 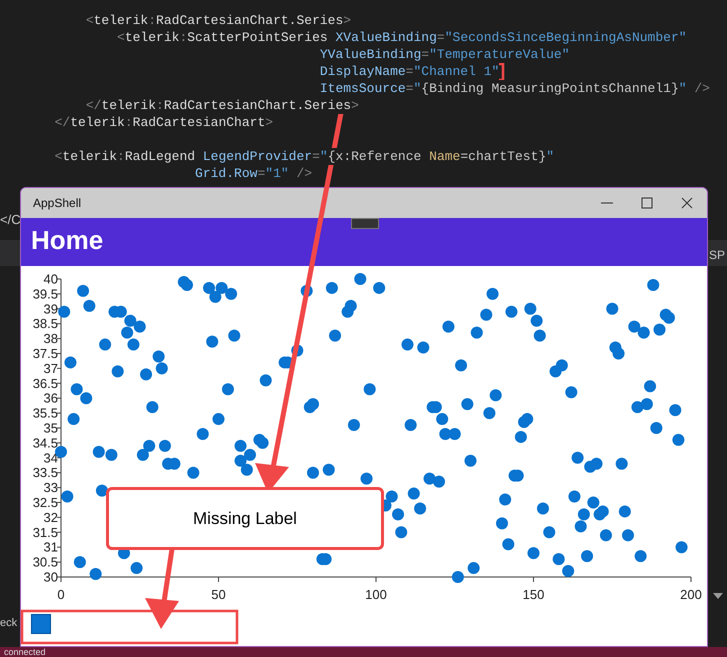 I want to click on y-tick-label: 31.5, so click(x=45, y=532).